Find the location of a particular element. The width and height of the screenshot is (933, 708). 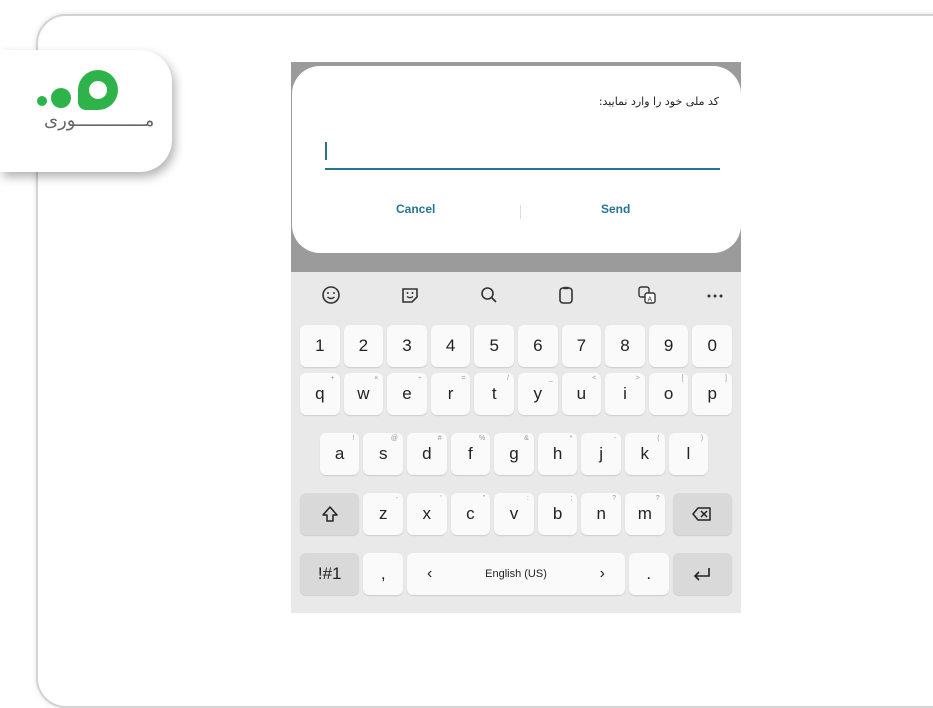

key-k-label: k is located at coordinates (645, 453).